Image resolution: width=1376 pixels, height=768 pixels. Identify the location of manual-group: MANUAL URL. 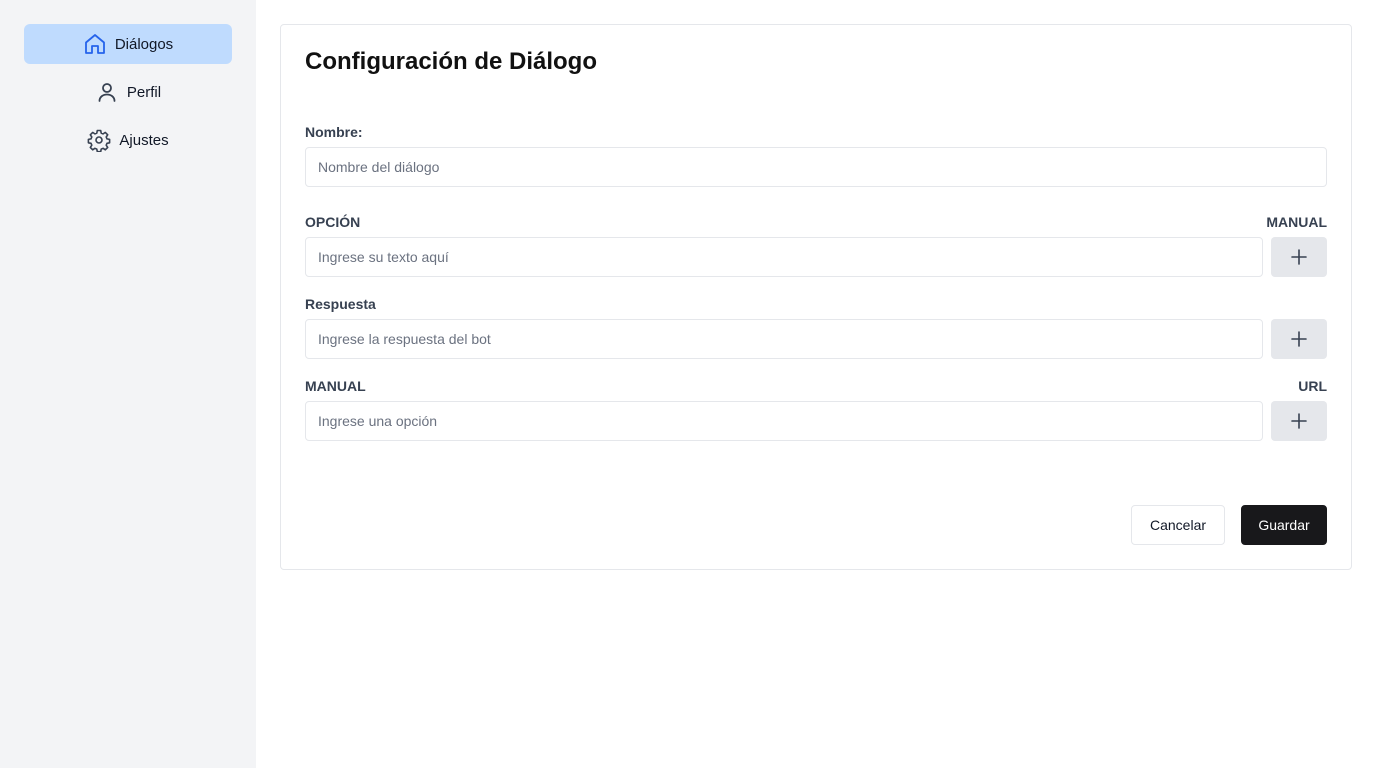
(816, 409).